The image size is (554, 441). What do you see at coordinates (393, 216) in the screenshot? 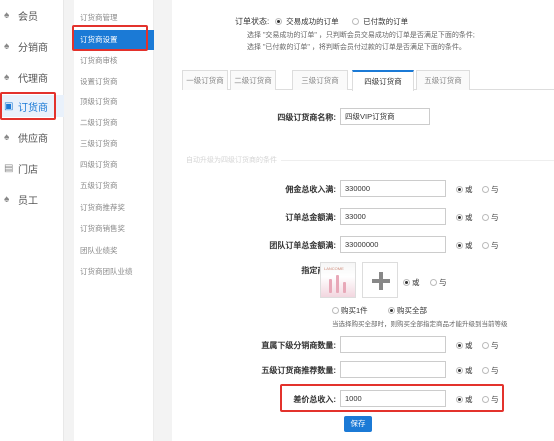
I see `order-total-input: 33000` at bounding box center [393, 216].